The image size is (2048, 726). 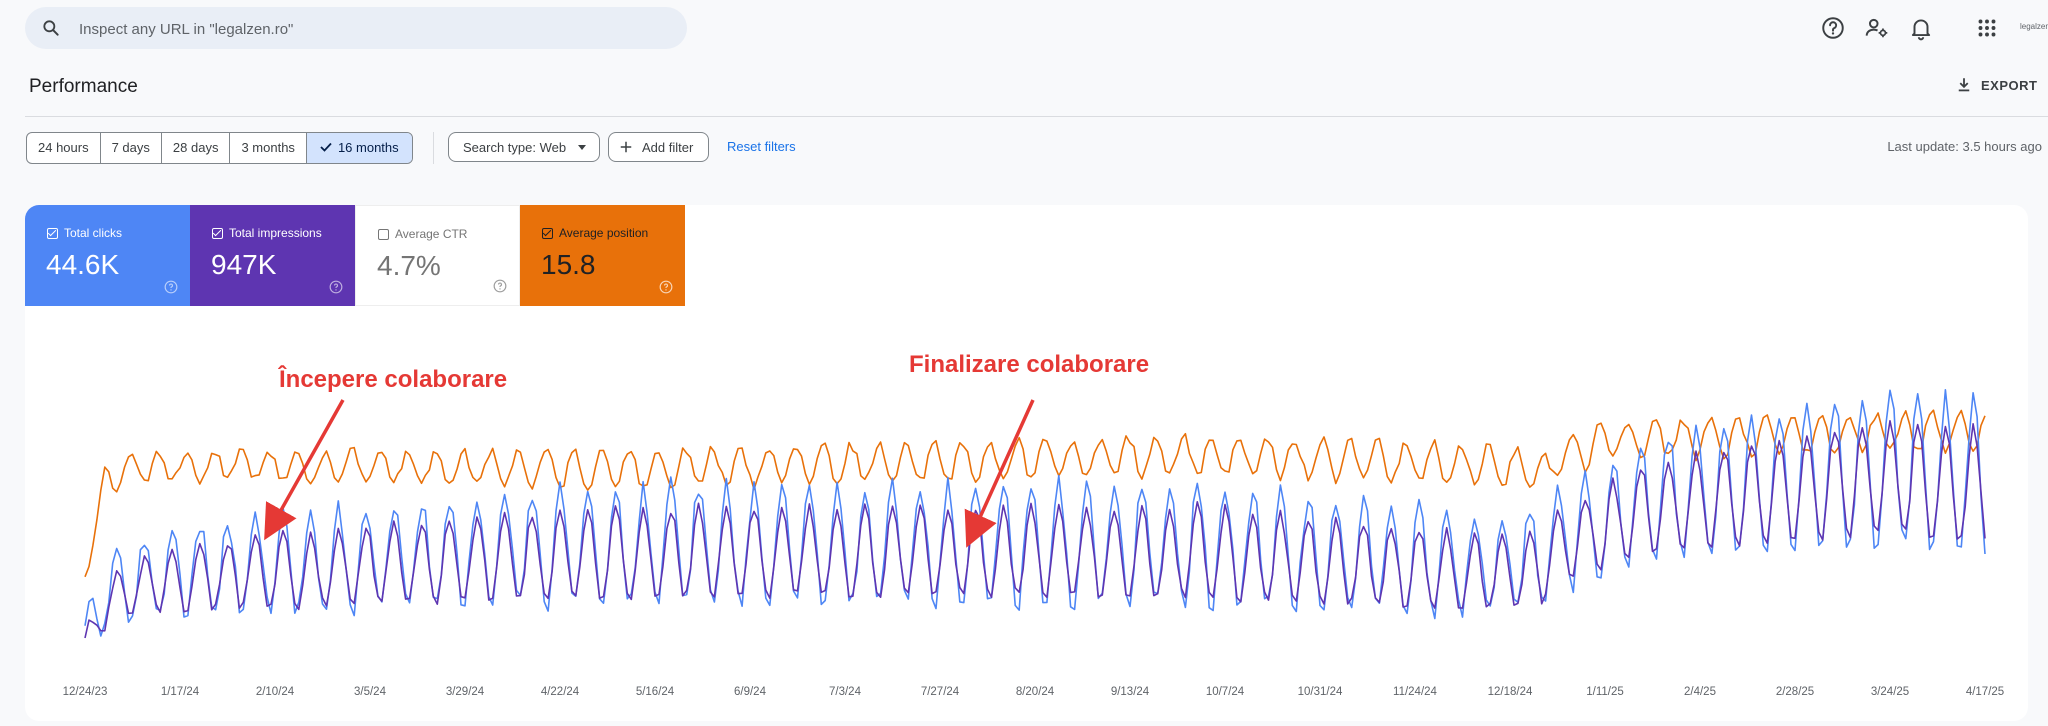 What do you see at coordinates (275, 692) in the screenshot?
I see `x-tick-label: 2/10/24` at bounding box center [275, 692].